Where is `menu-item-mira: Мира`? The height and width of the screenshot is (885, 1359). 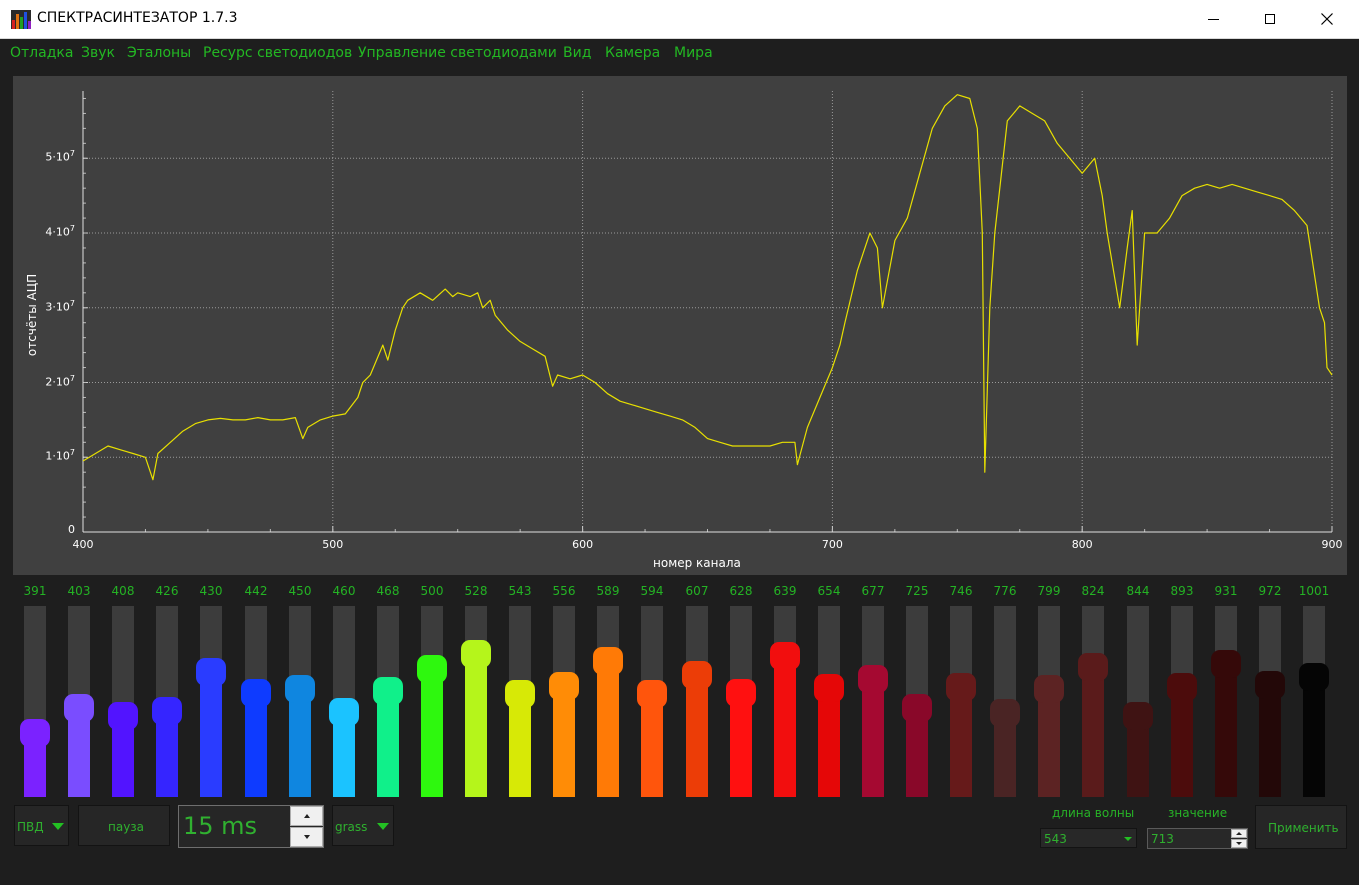 menu-item-mira: Мира is located at coordinates (693, 53).